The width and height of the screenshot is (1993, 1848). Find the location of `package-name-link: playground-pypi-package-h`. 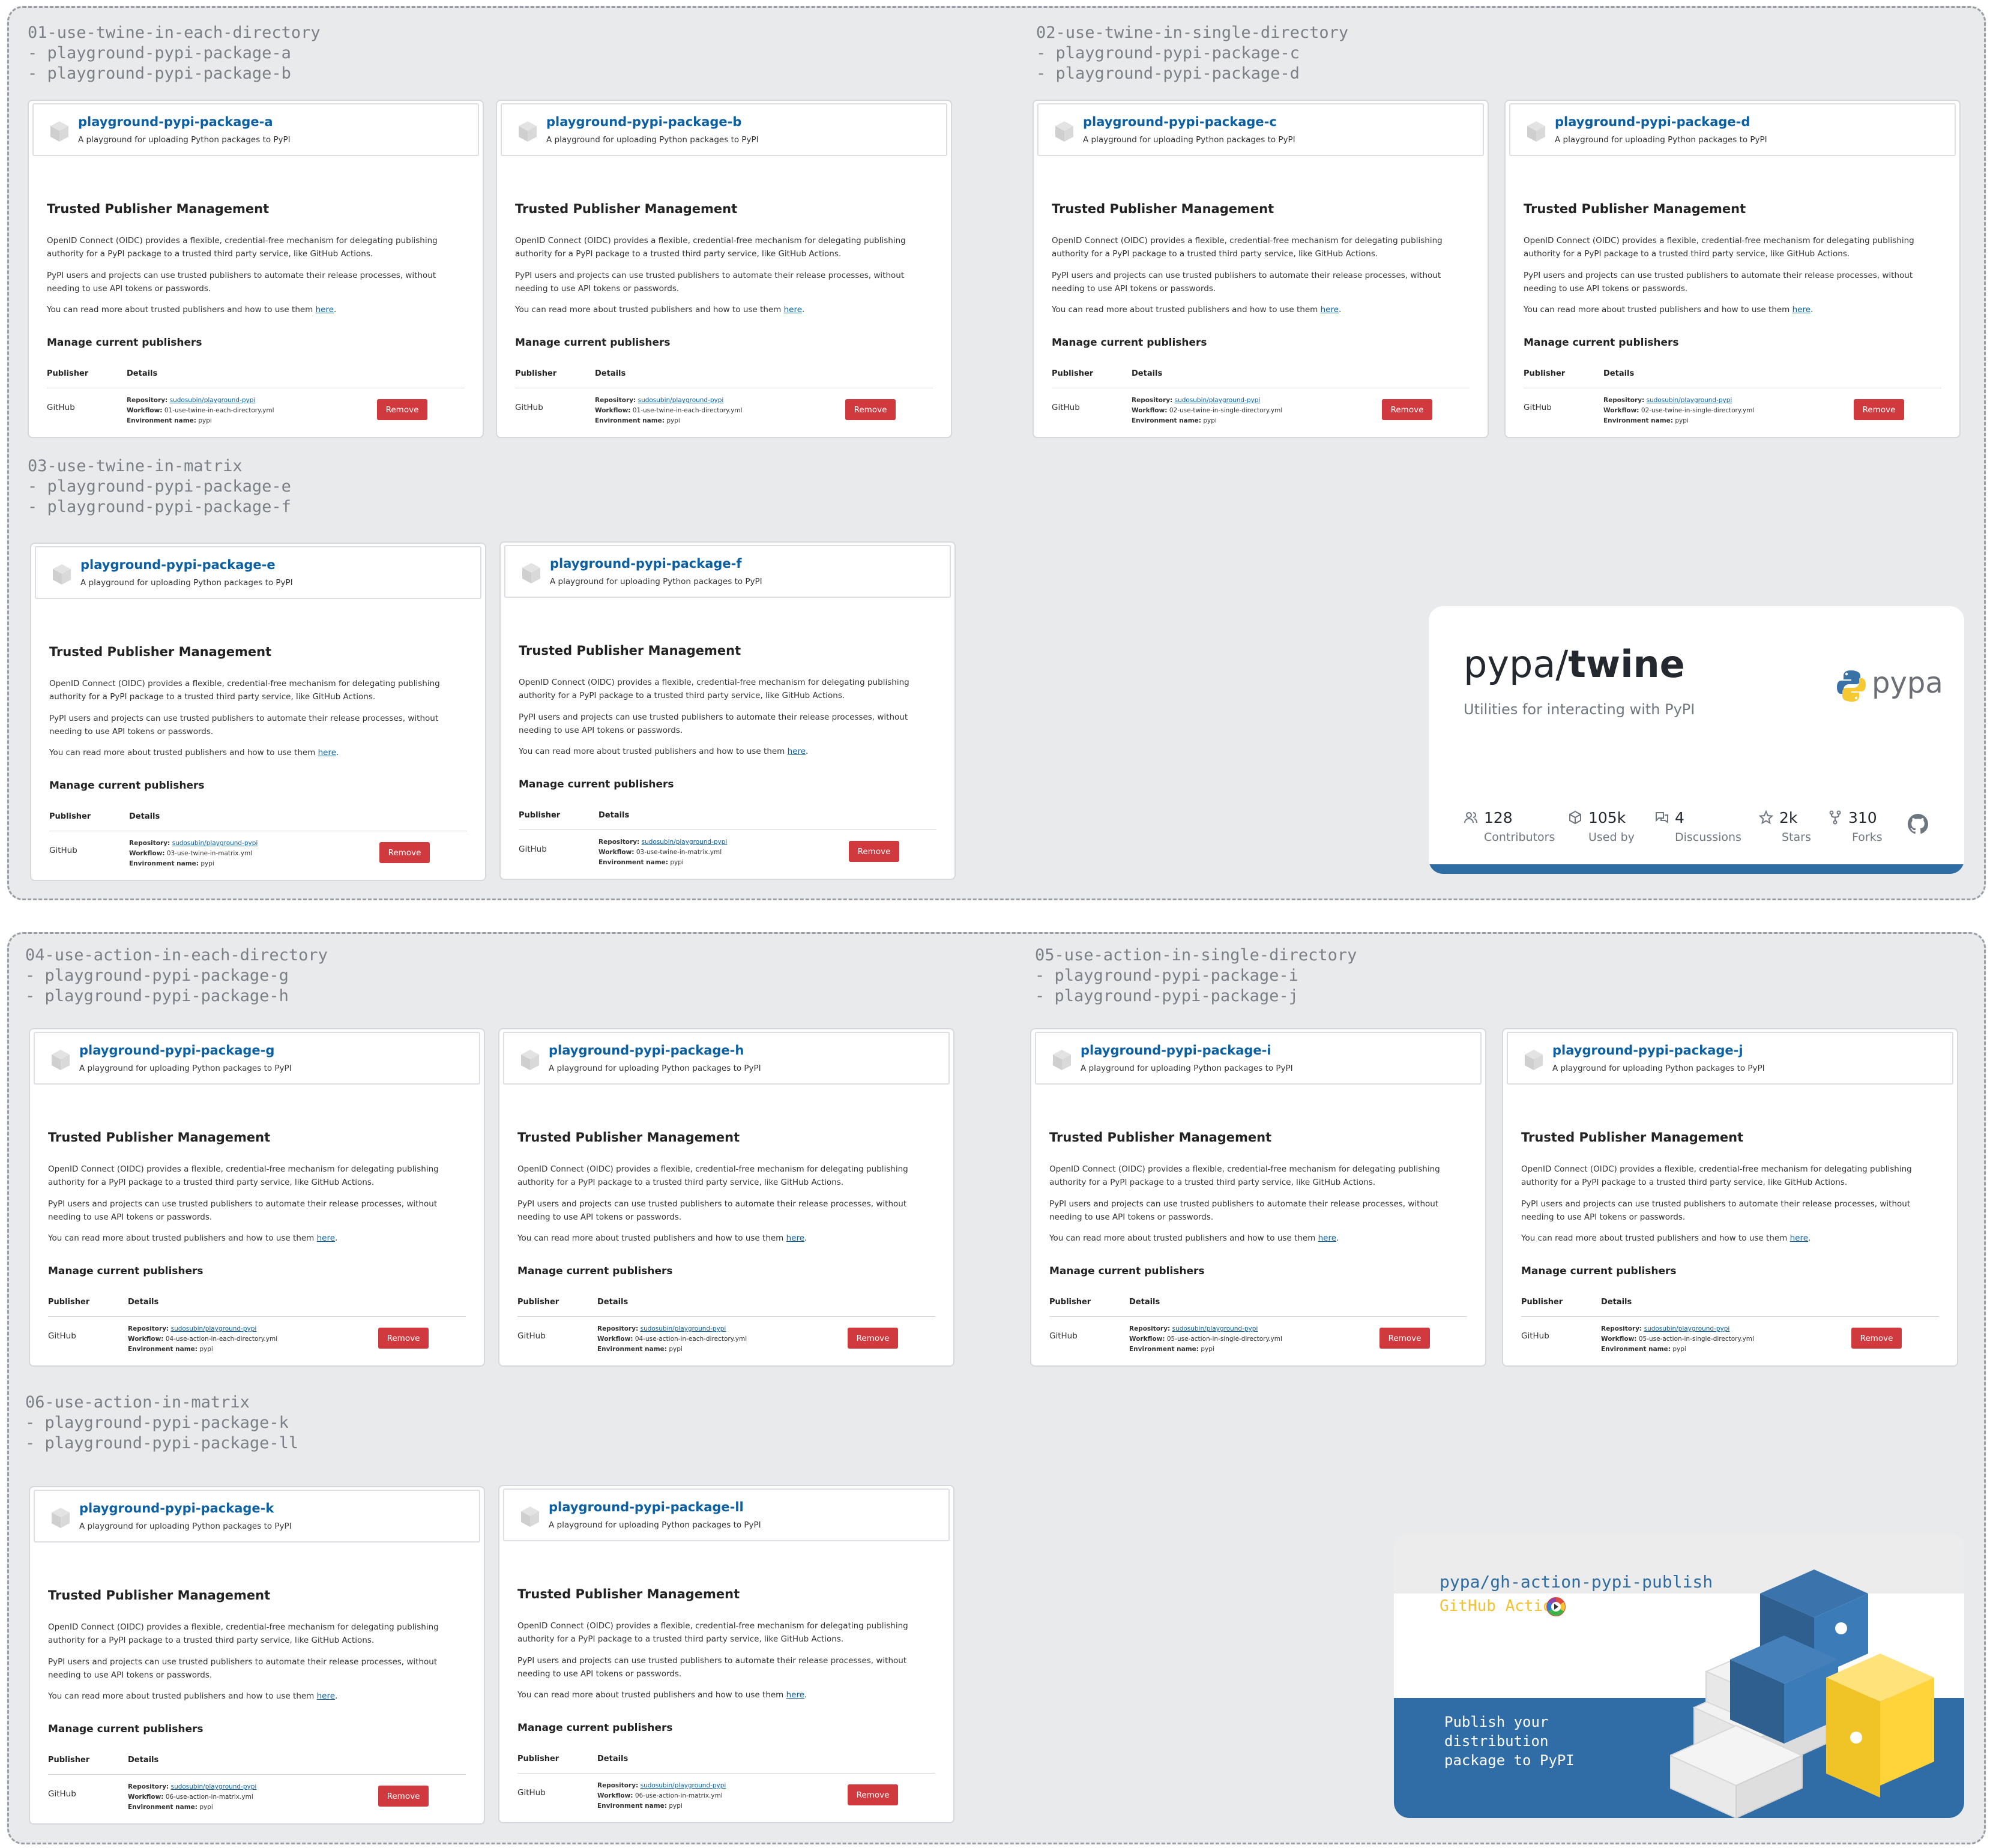

package-name-link: playground-pypi-package-h is located at coordinates (646, 1050).